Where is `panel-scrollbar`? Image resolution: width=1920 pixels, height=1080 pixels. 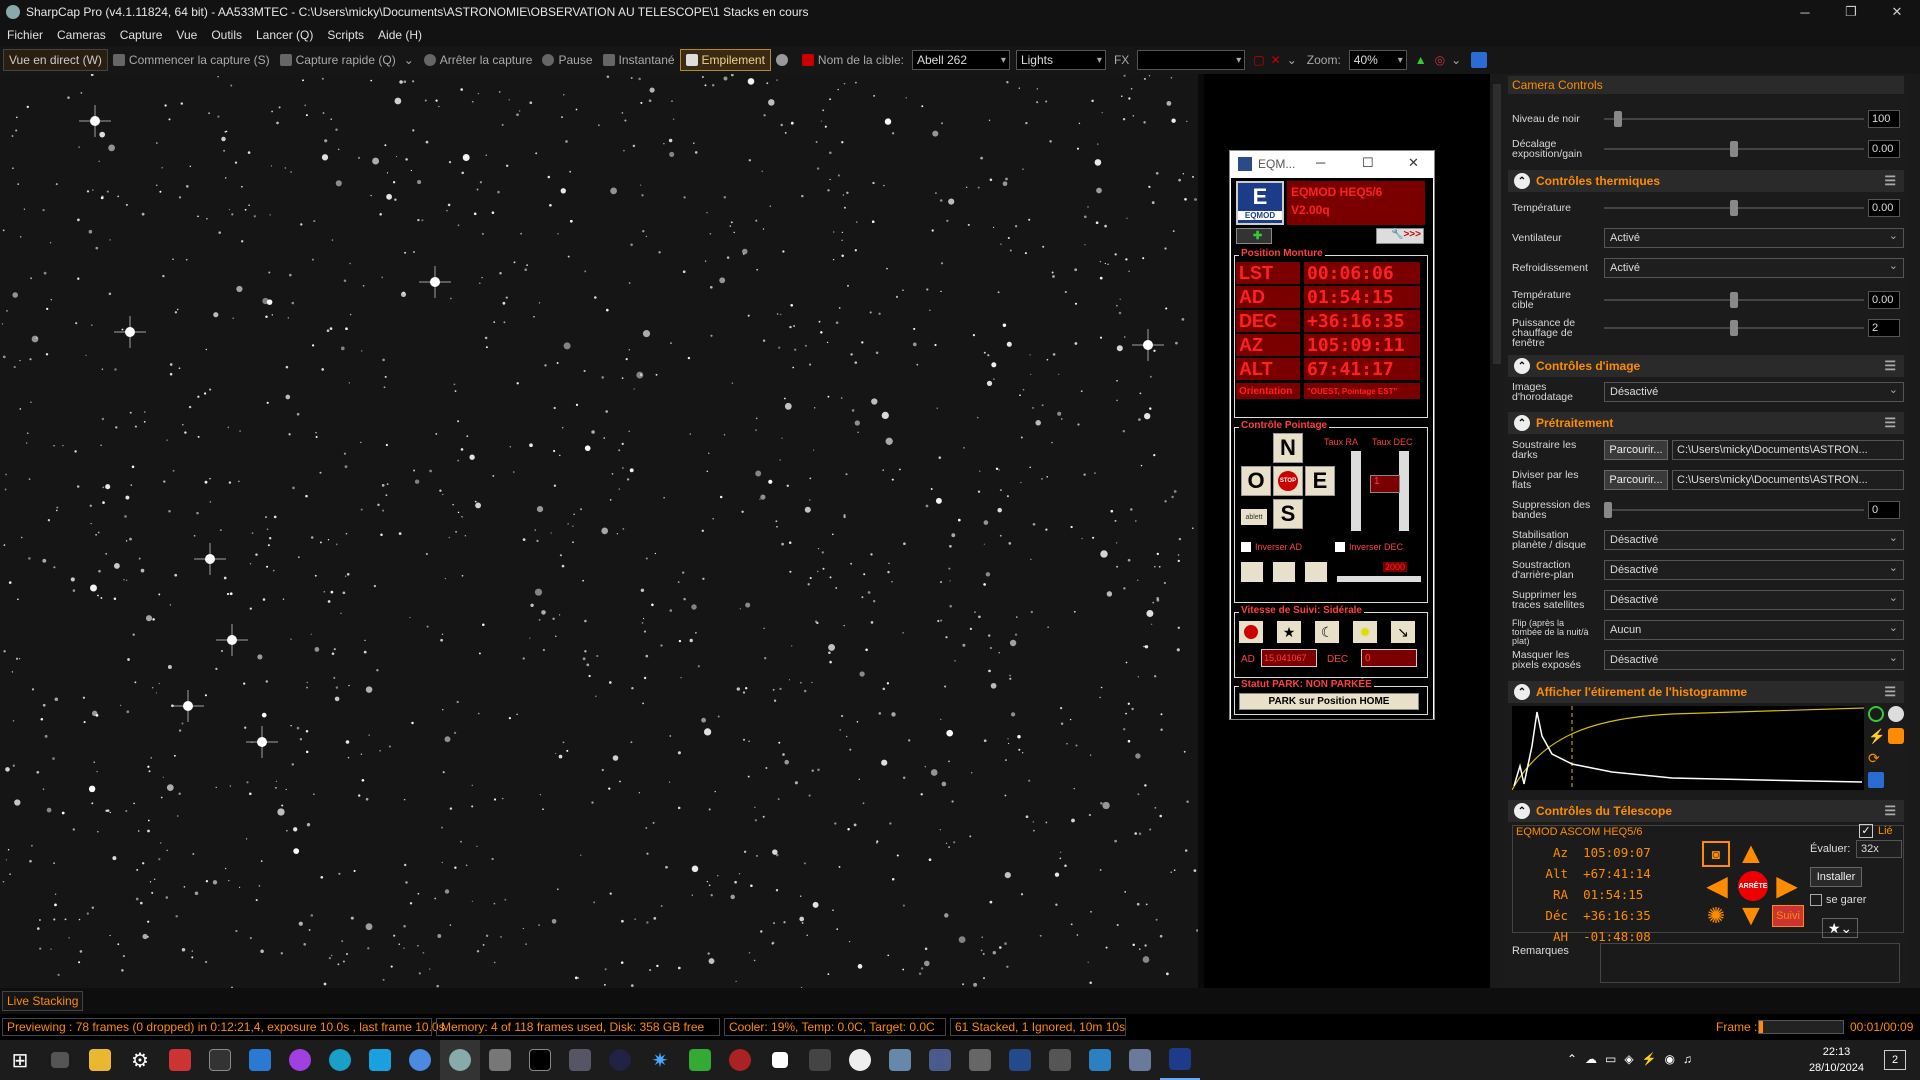
panel-scrollbar is located at coordinates (1913, 531).